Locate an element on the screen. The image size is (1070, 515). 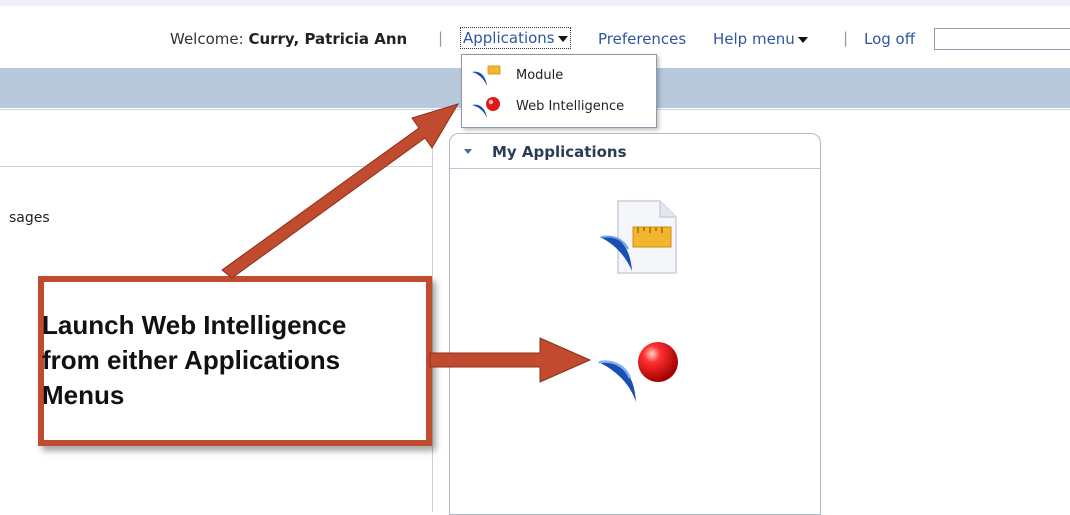
messages-text: sages is located at coordinates (29, 218).